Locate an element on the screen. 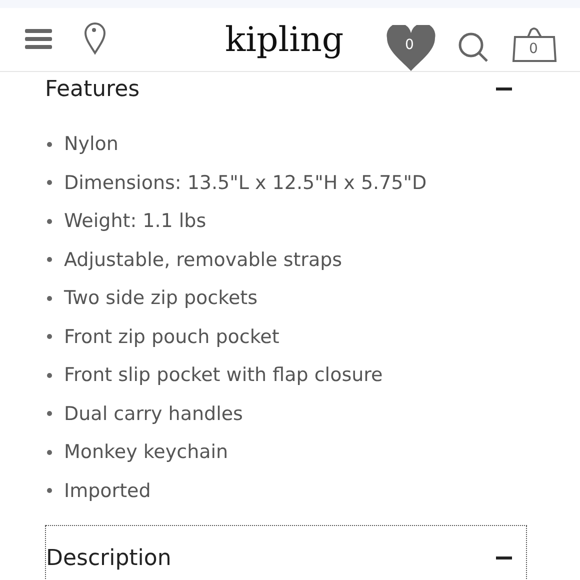 This screenshot has width=580, height=580. feature-item: Monkey keychain is located at coordinates (146, 452).